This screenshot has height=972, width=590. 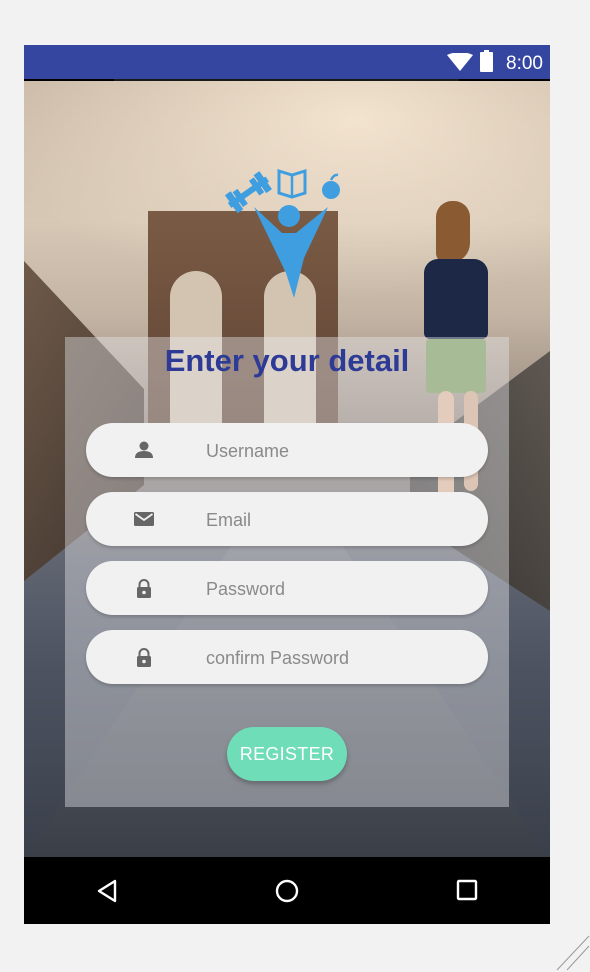 What do you see at coordinates (144, 449) in the screenshot?
I see `person-icon` at bounding box center [144, 449].